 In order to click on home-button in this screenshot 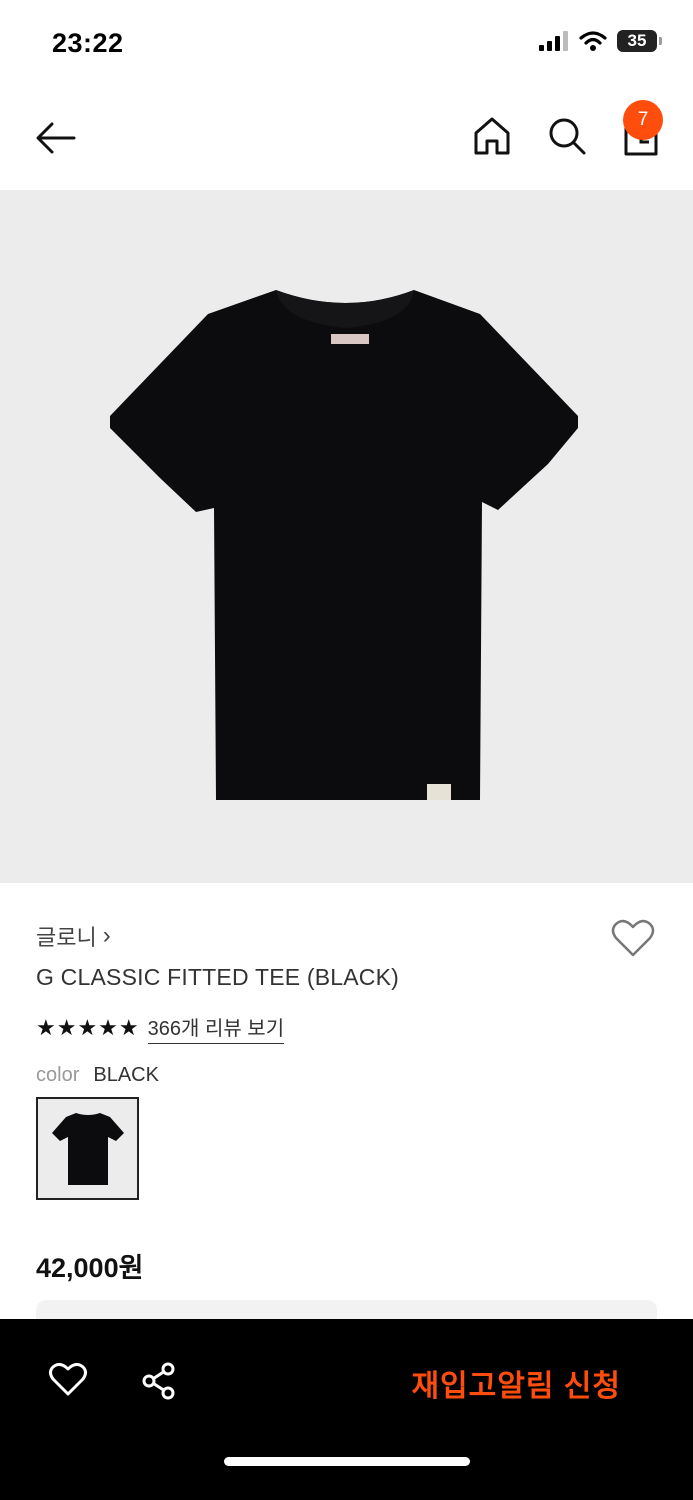, I will do `click(492, 136)`.